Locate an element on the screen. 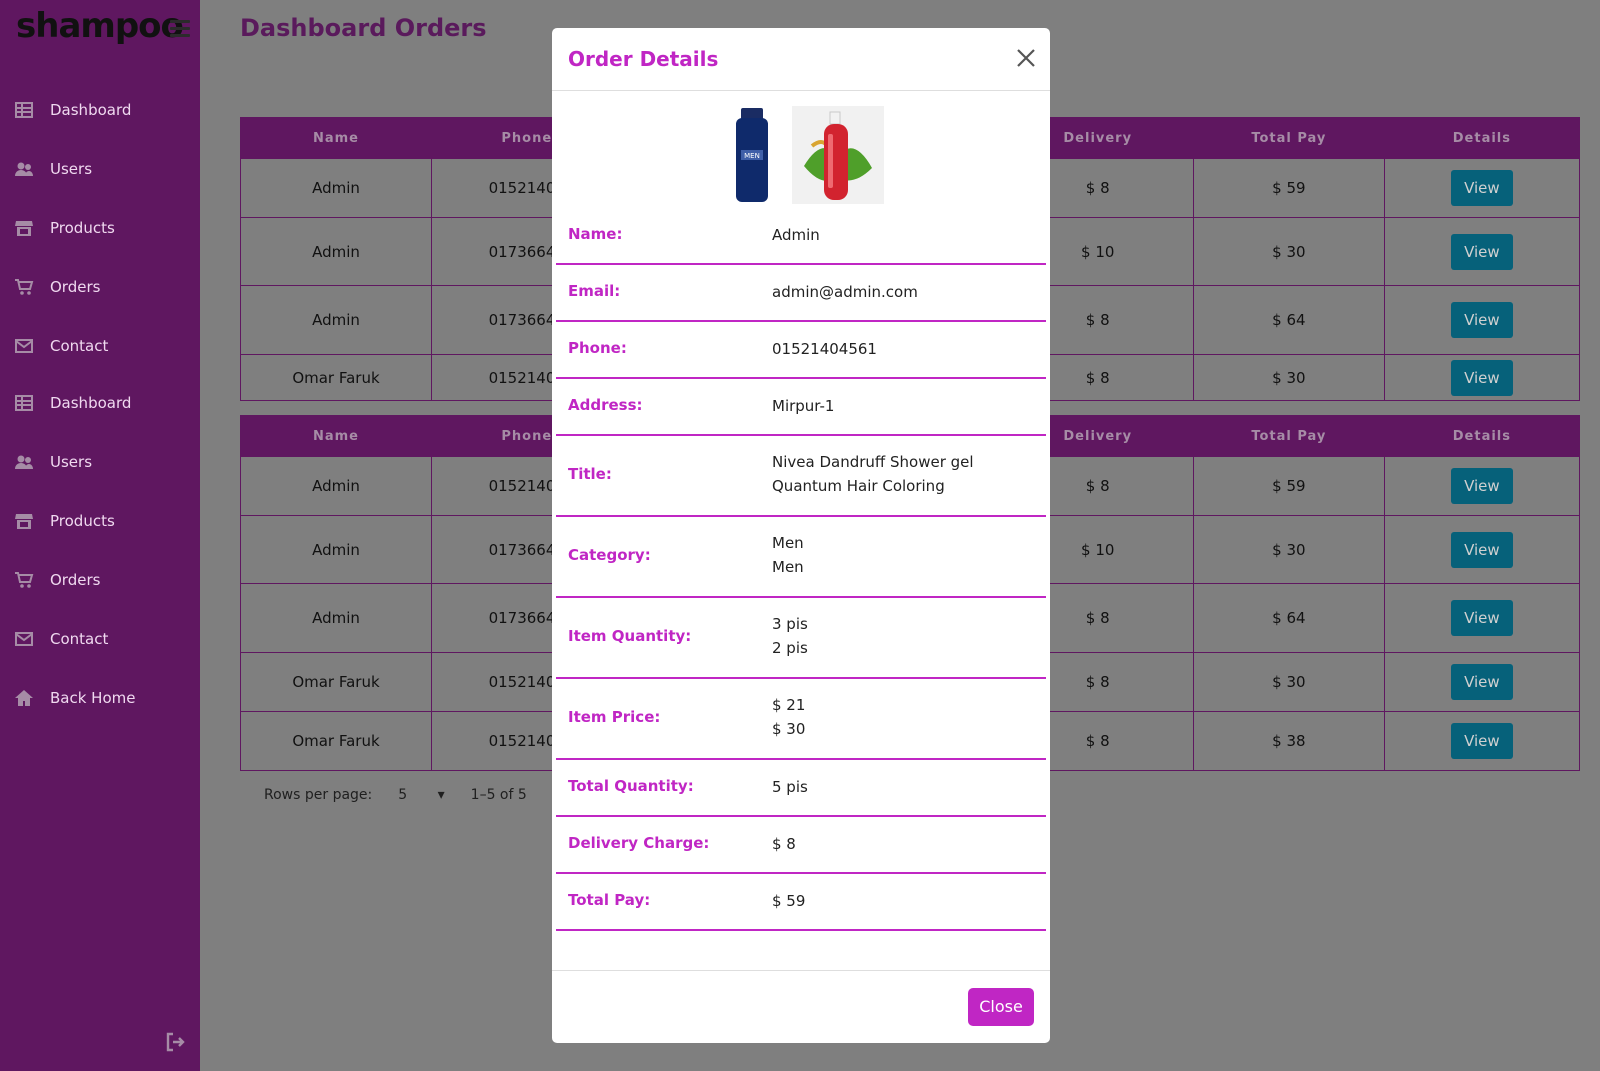  detail-value-line: $ 59 is located at coordinates (789, 900).